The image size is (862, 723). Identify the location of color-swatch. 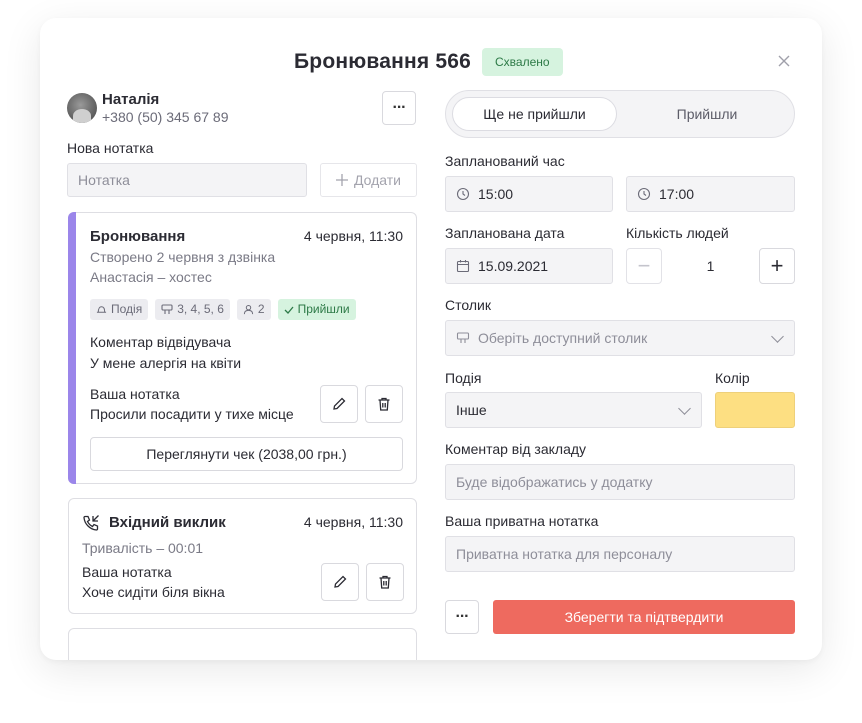
(755, 410).